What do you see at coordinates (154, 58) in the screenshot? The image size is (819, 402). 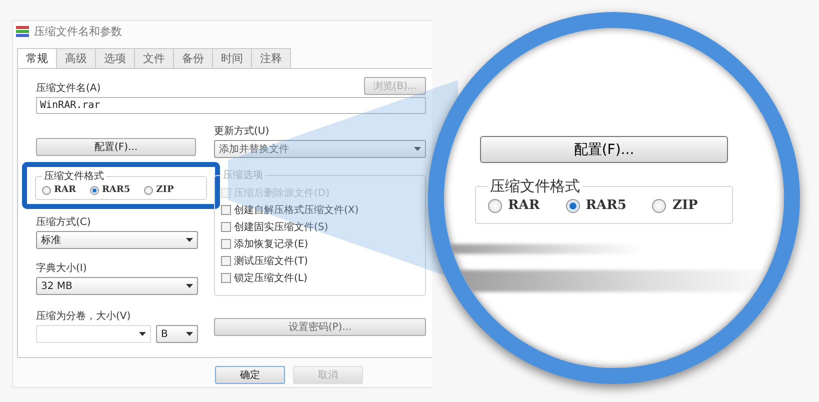 I see `tab: 文件` at bounding box center [154, 58].